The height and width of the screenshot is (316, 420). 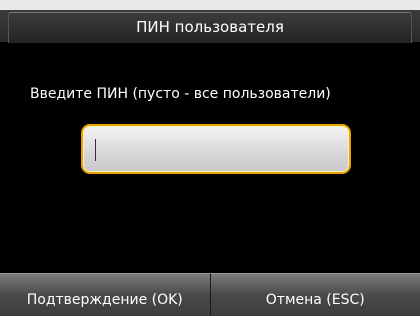 I want to click on cancel-button: Отмена (ESC), so click(x=314, y=294).